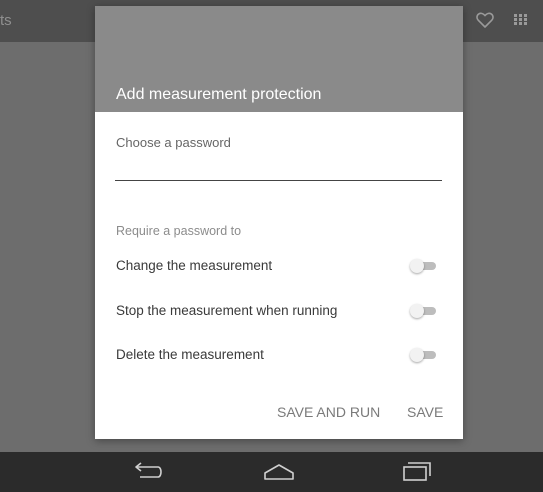  What do you see at coordinates (279, 355) in the screenshot?
I see `option-delete-measurement: Delete the measurement` at bounding box center [279, 355].